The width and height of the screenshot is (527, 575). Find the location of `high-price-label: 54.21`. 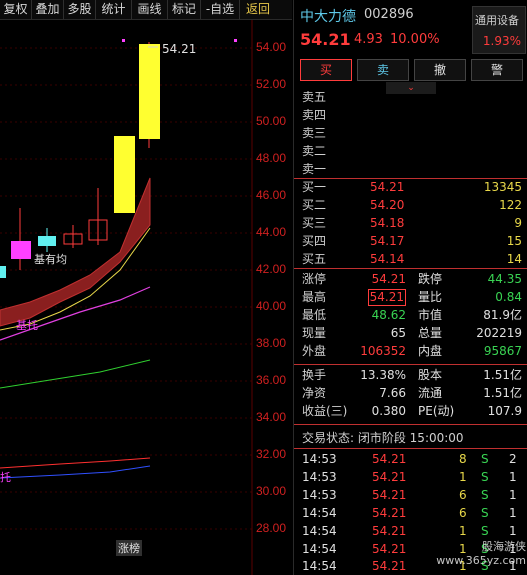

high-price-label: 54.21 is located at coordinates (179, 49).